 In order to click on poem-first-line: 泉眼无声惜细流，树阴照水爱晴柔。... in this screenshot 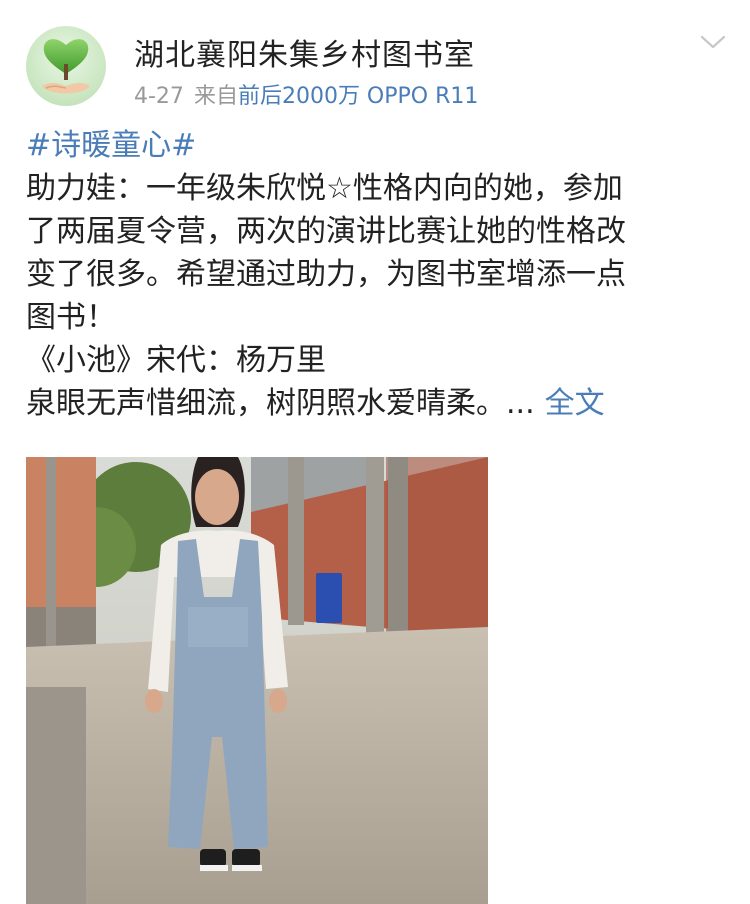, I will do `click(280, 403)`.